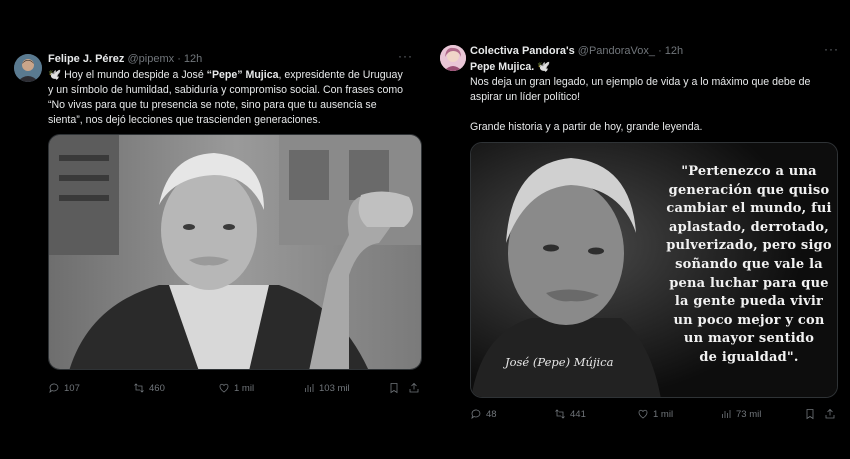  What do you see at coordinates (616, 51) in the screenshot?
I see `author-handle: @PandoraVox_` at bounding box center [616, 51].